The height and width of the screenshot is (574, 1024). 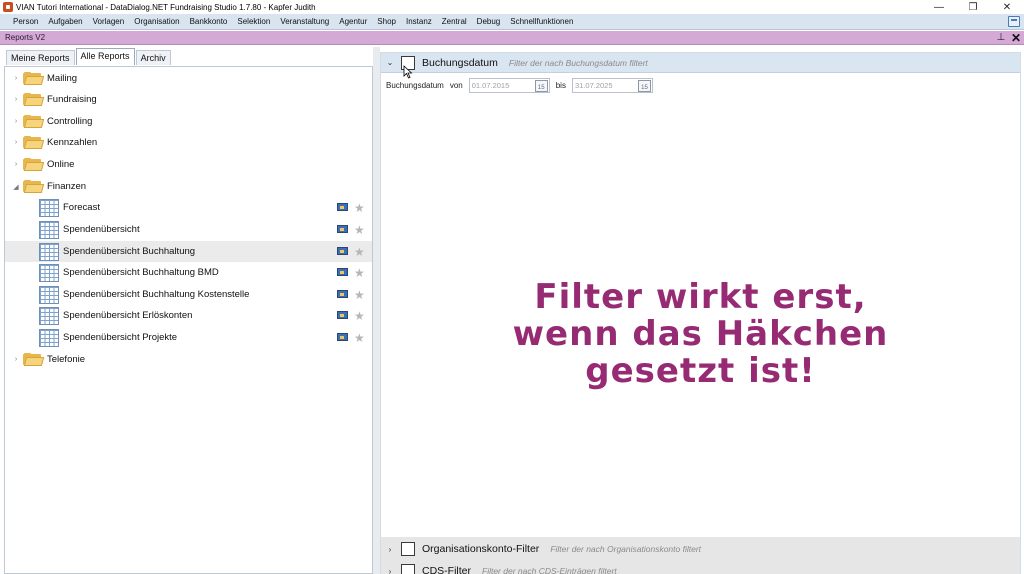 What do you see at coordinates (188, 207) in the screenshot?
I see `report-row: Forecast ★` at bounding box center [188, 207].